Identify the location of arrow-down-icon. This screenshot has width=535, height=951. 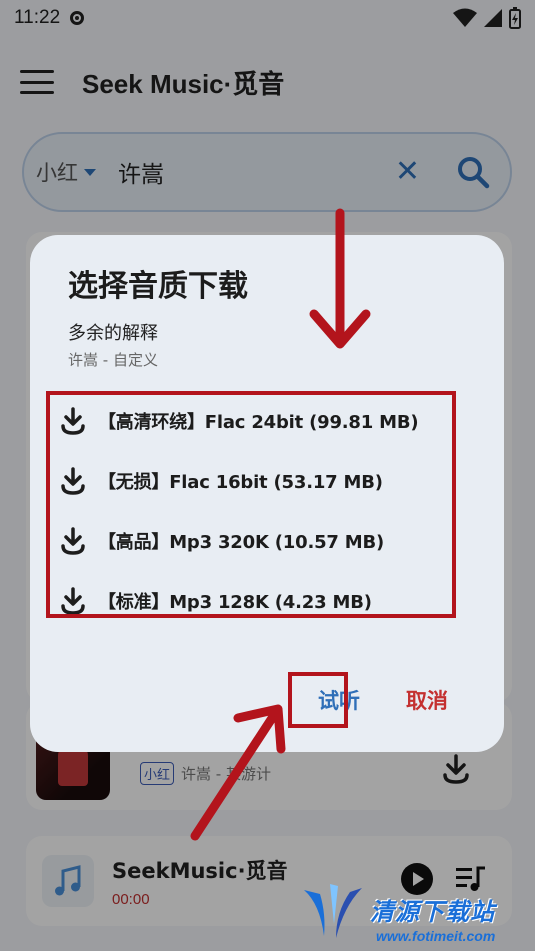
(340, 278).